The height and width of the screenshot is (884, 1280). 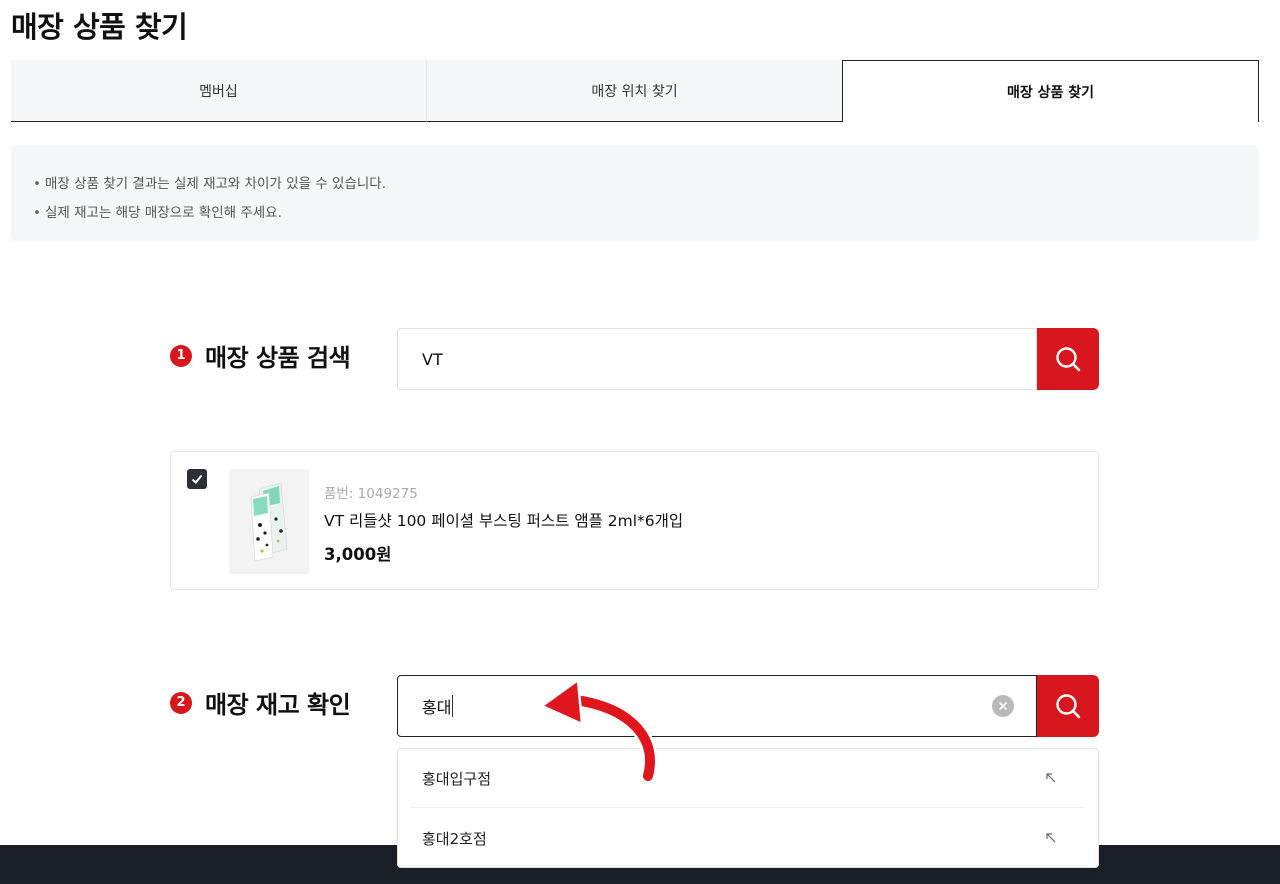 I want to click on tab-store-location: 매장 위치 찾기, so click(x=634, y=91).